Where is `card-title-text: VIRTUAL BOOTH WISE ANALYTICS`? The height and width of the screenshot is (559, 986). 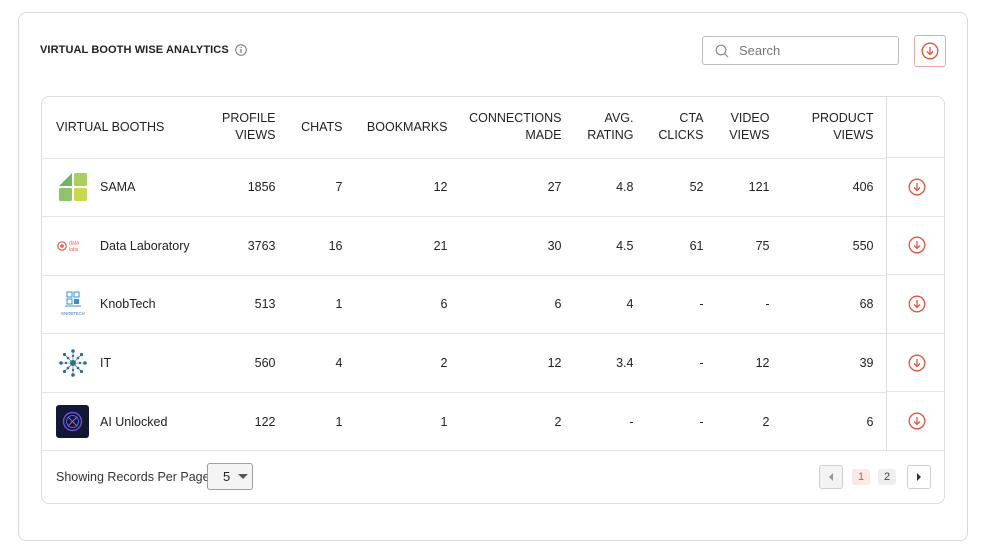
card-title-text: VIRTUAL BOOTH WISE ANALYTICS is located at coordinates (134, 50).